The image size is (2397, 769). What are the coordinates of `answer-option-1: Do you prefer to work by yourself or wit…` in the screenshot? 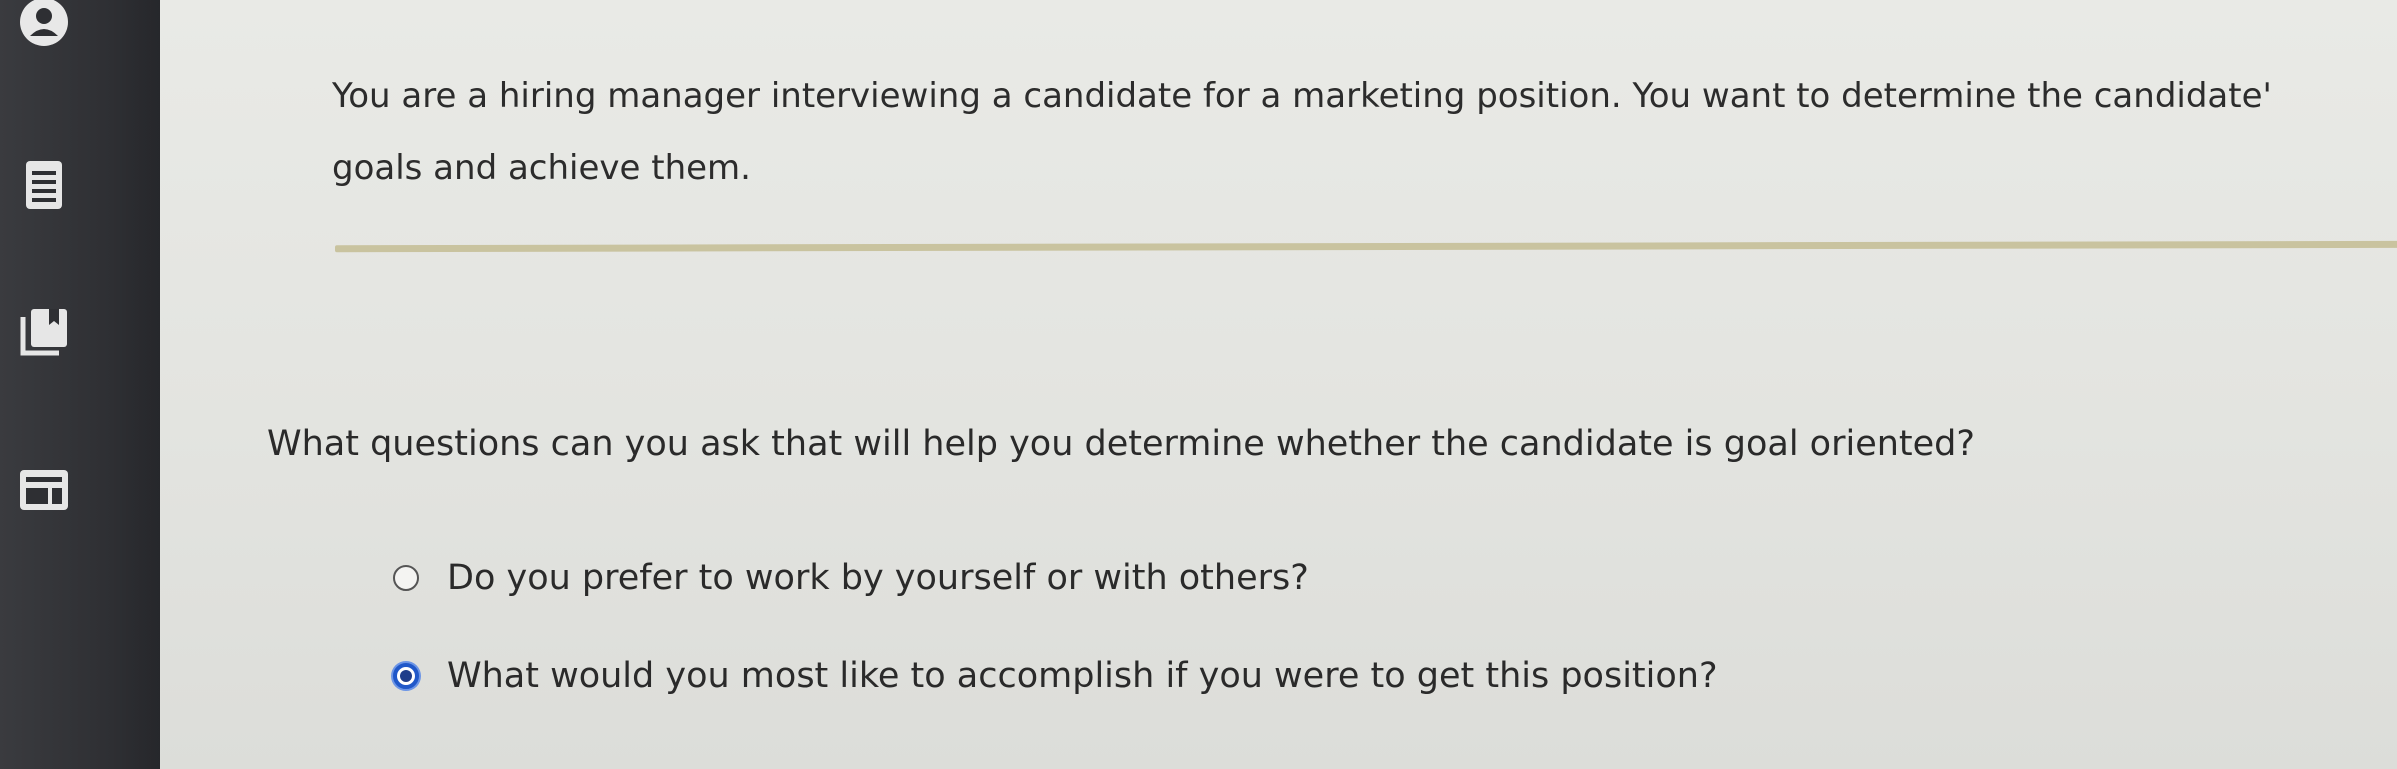 It's located at (851, 578).